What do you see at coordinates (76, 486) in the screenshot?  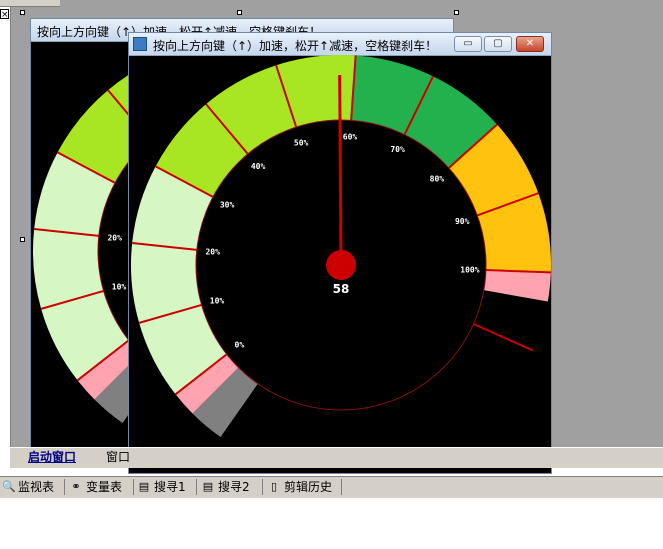 I see `variable-icon: ⚭` at bounding box center [76, 486].